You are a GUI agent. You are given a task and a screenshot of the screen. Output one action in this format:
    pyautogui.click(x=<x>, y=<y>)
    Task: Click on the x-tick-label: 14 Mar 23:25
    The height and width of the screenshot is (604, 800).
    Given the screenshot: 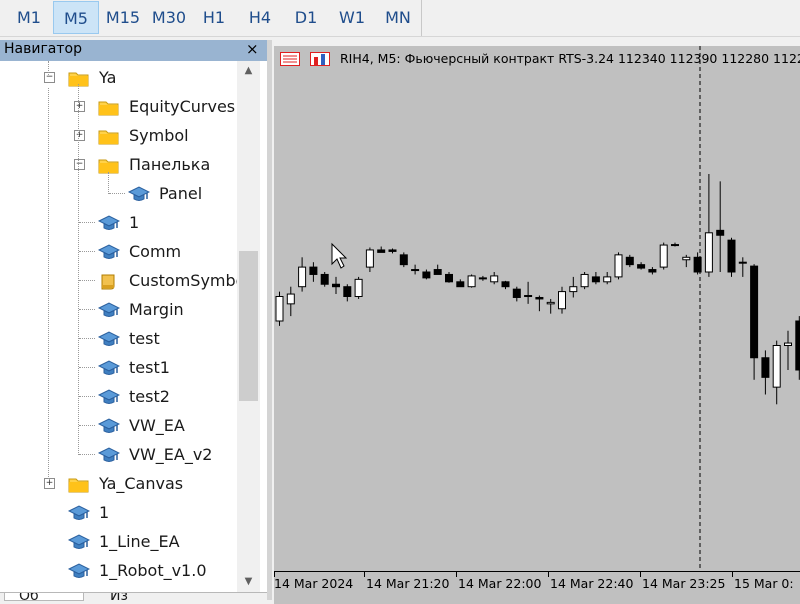 What is the action you would take?
    pyautogui.click(x=684, y=583)
    